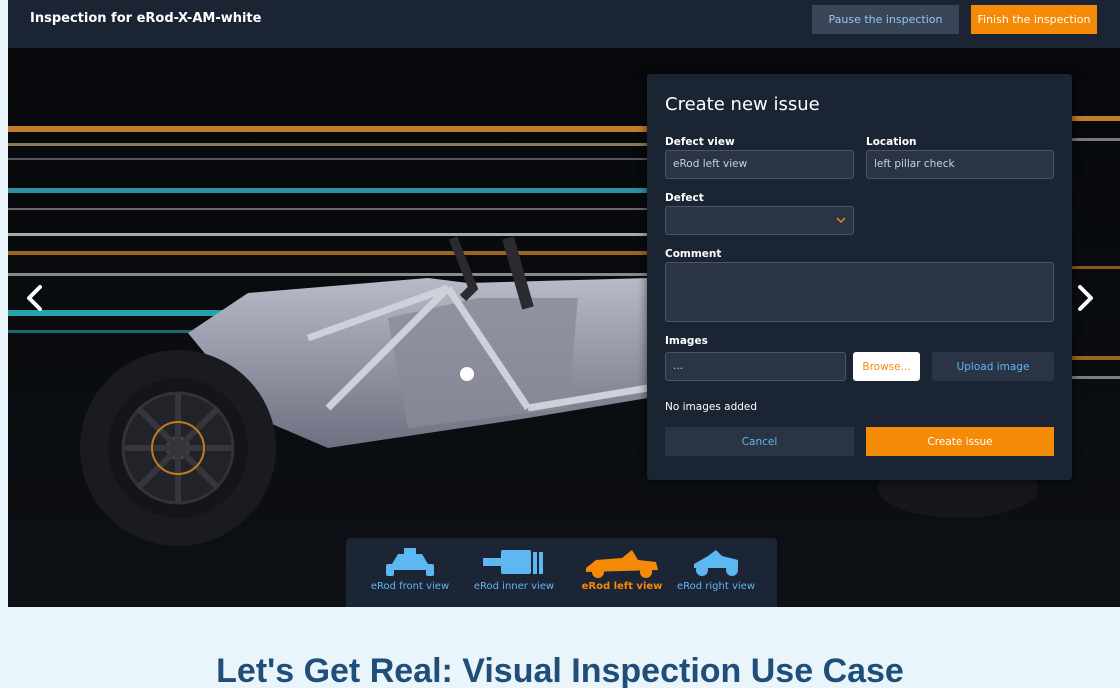  Describe the element at coordinates (686, 341) in the screenshot. I see `images-label: Images` at that location.